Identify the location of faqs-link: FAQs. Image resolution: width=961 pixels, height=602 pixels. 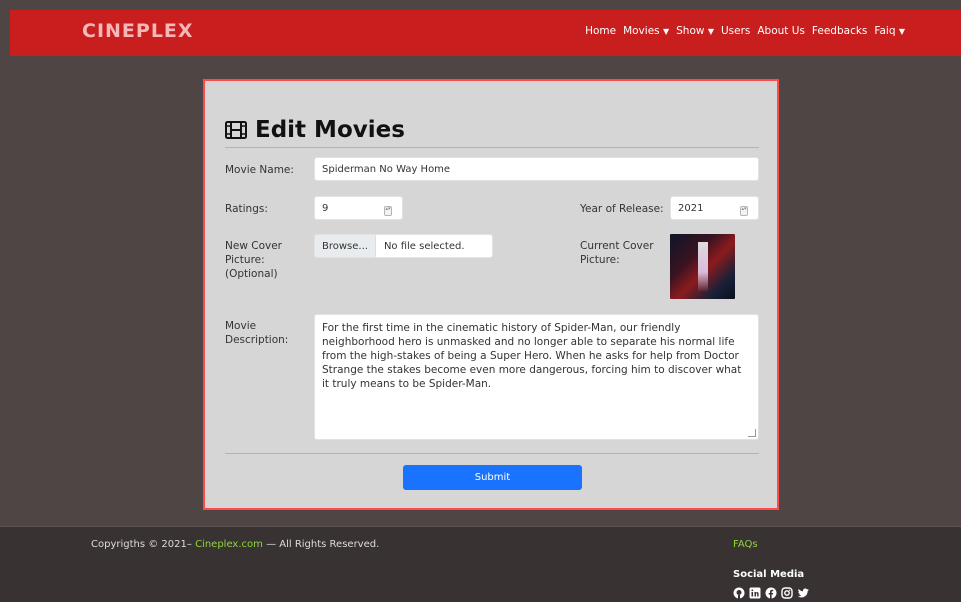
(745, 544).